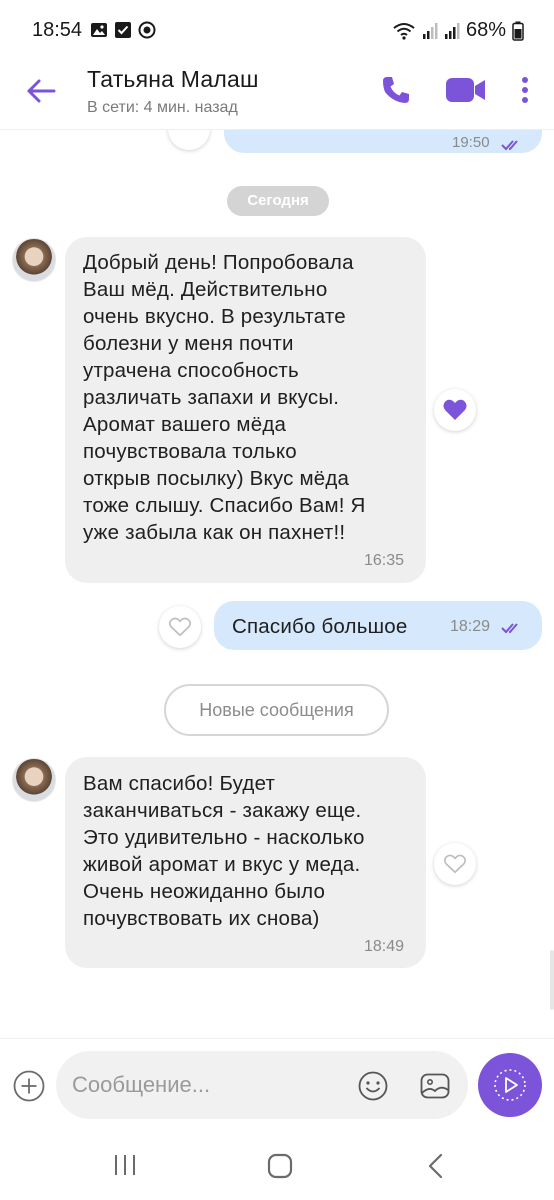  I want to click on status-time: 18:54, so click(57, 30).